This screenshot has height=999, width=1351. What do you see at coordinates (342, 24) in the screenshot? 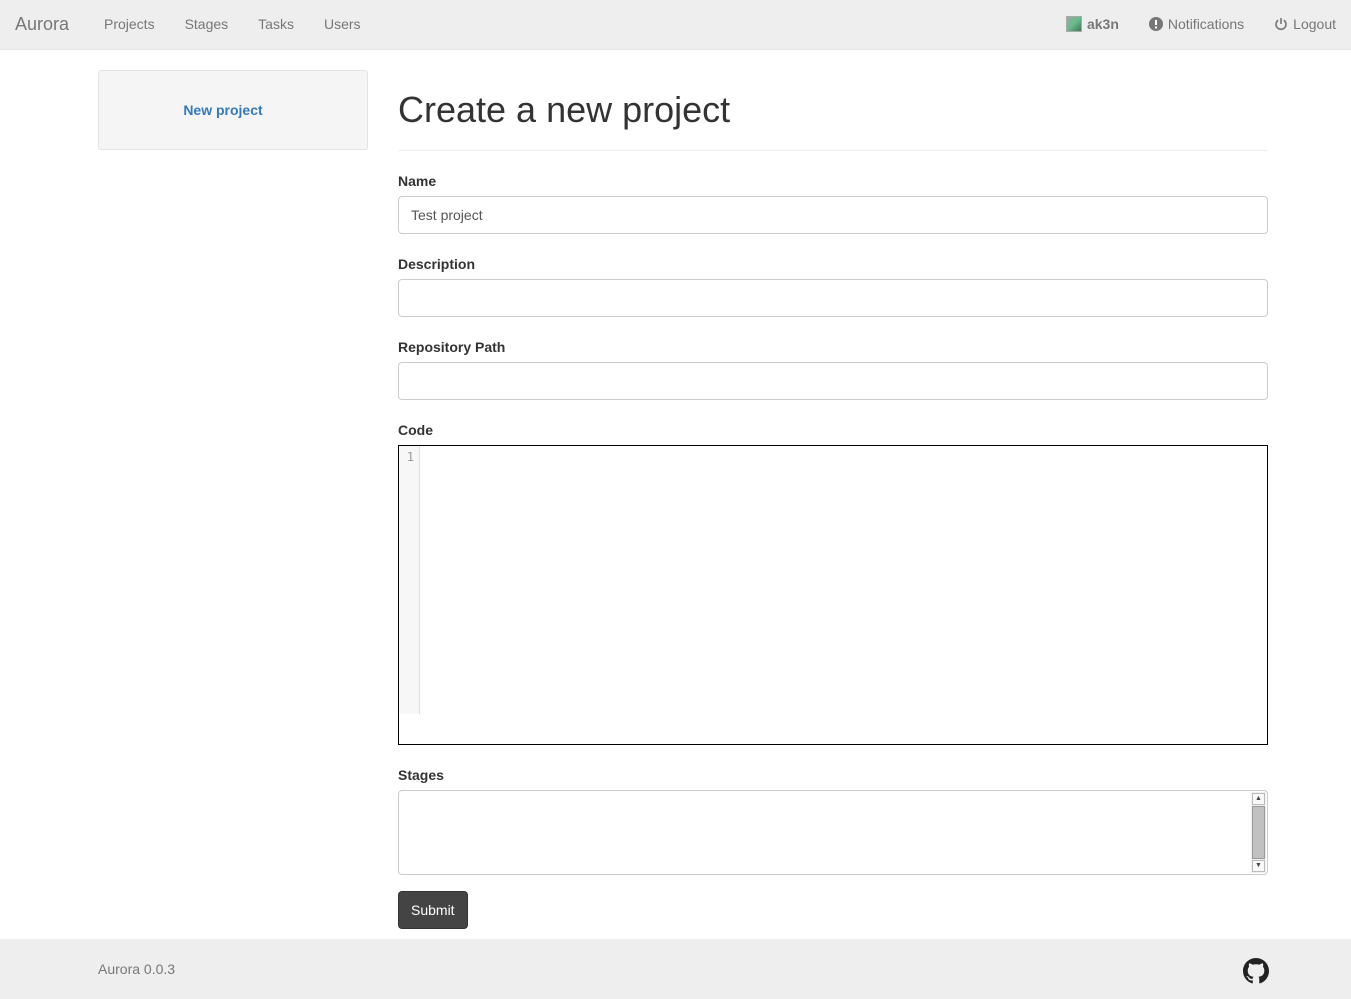
I see `nav-link-users: Users` at bounding box center [342, 24].